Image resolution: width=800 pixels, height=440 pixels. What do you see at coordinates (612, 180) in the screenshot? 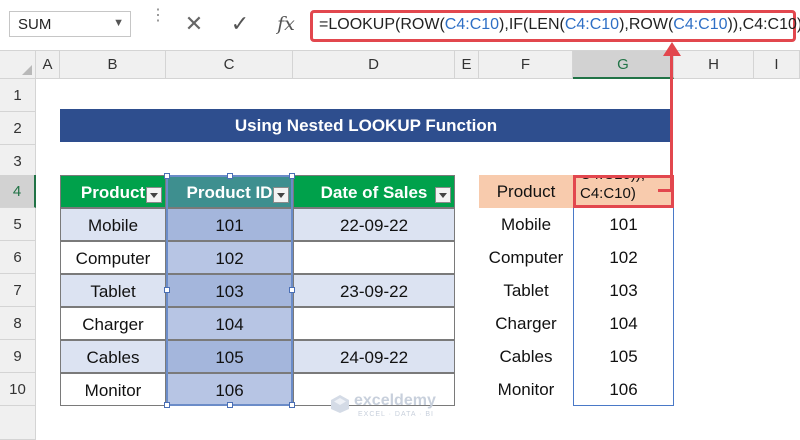
I see `editing-text-line: C4:C10)),` at bounding box center [612, 180].